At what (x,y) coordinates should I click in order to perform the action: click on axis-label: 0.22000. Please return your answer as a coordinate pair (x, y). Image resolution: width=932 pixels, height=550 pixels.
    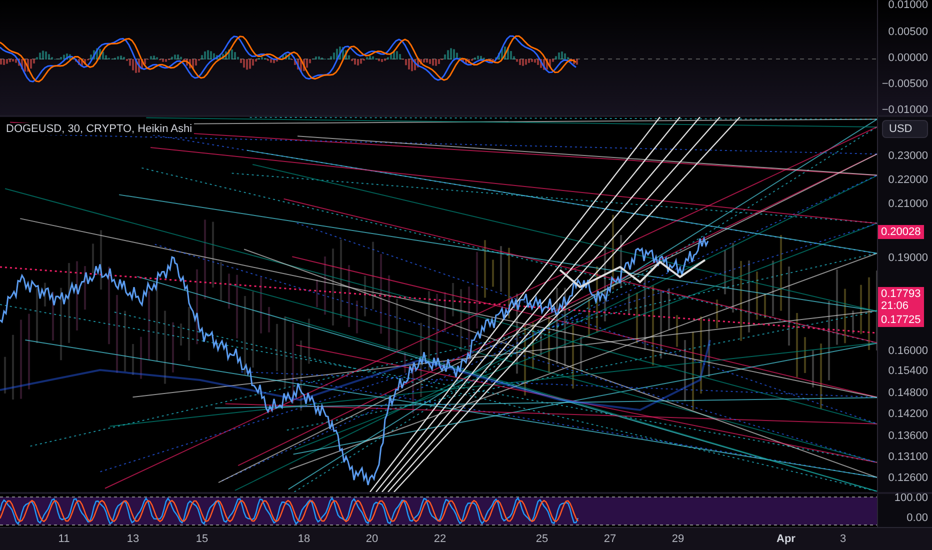
    Looking at the image, I should click on (908, 180).